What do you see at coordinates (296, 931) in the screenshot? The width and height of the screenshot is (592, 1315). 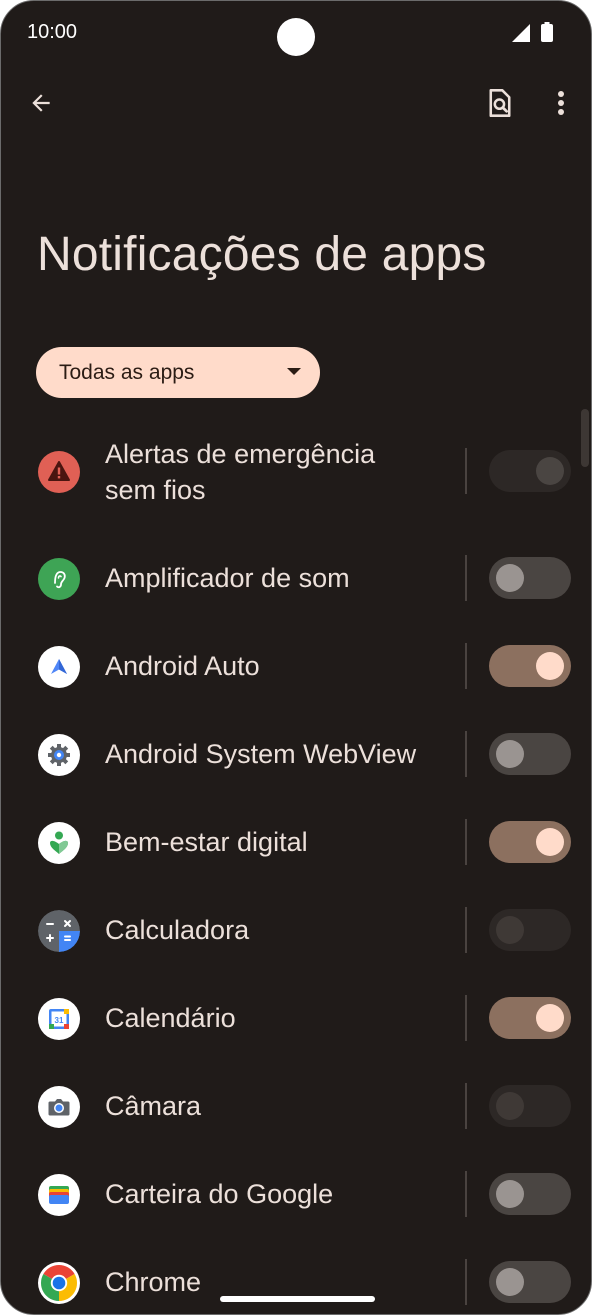 I see `app-row-calculator: Calculadora` at bounding box center [296, 931].